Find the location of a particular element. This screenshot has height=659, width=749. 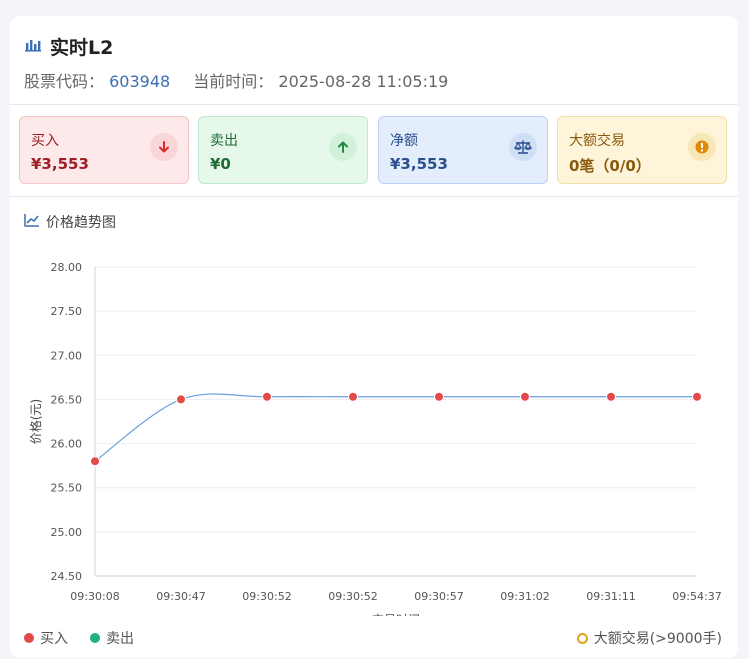

legend-buy: 买入 is located at coordinates (46, 638).